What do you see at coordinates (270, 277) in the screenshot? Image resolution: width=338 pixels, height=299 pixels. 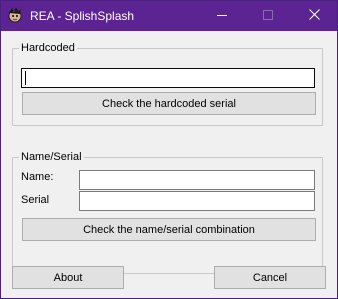 I see `cancel-button: Cancel` at bounding box center [270, 277].